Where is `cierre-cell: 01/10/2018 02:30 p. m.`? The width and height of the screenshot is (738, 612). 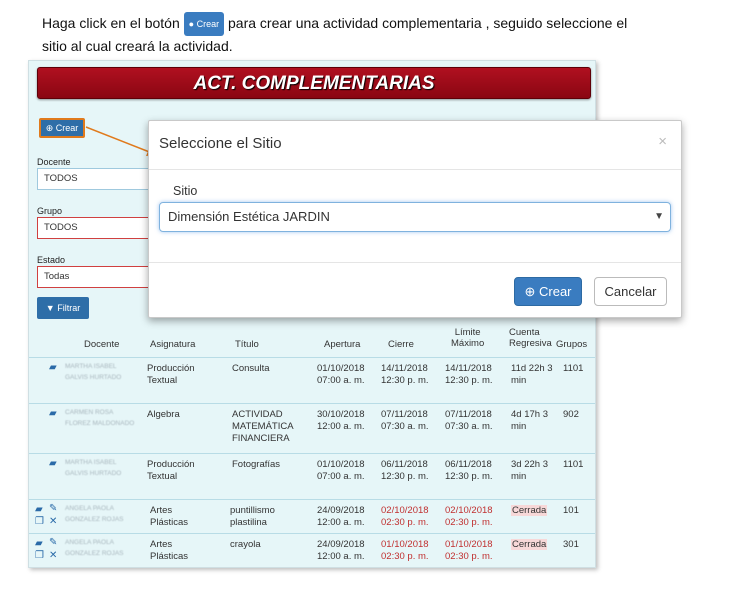 cierre-cell: 01/10/2018 02:30 p. m. is located at coordinates (405, 551).